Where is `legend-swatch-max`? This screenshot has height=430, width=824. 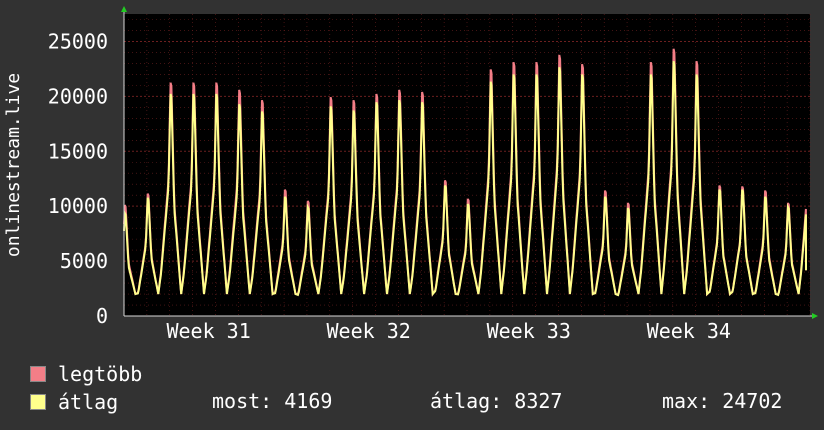
legend-swatch-max is located at coordinates (38, 374).